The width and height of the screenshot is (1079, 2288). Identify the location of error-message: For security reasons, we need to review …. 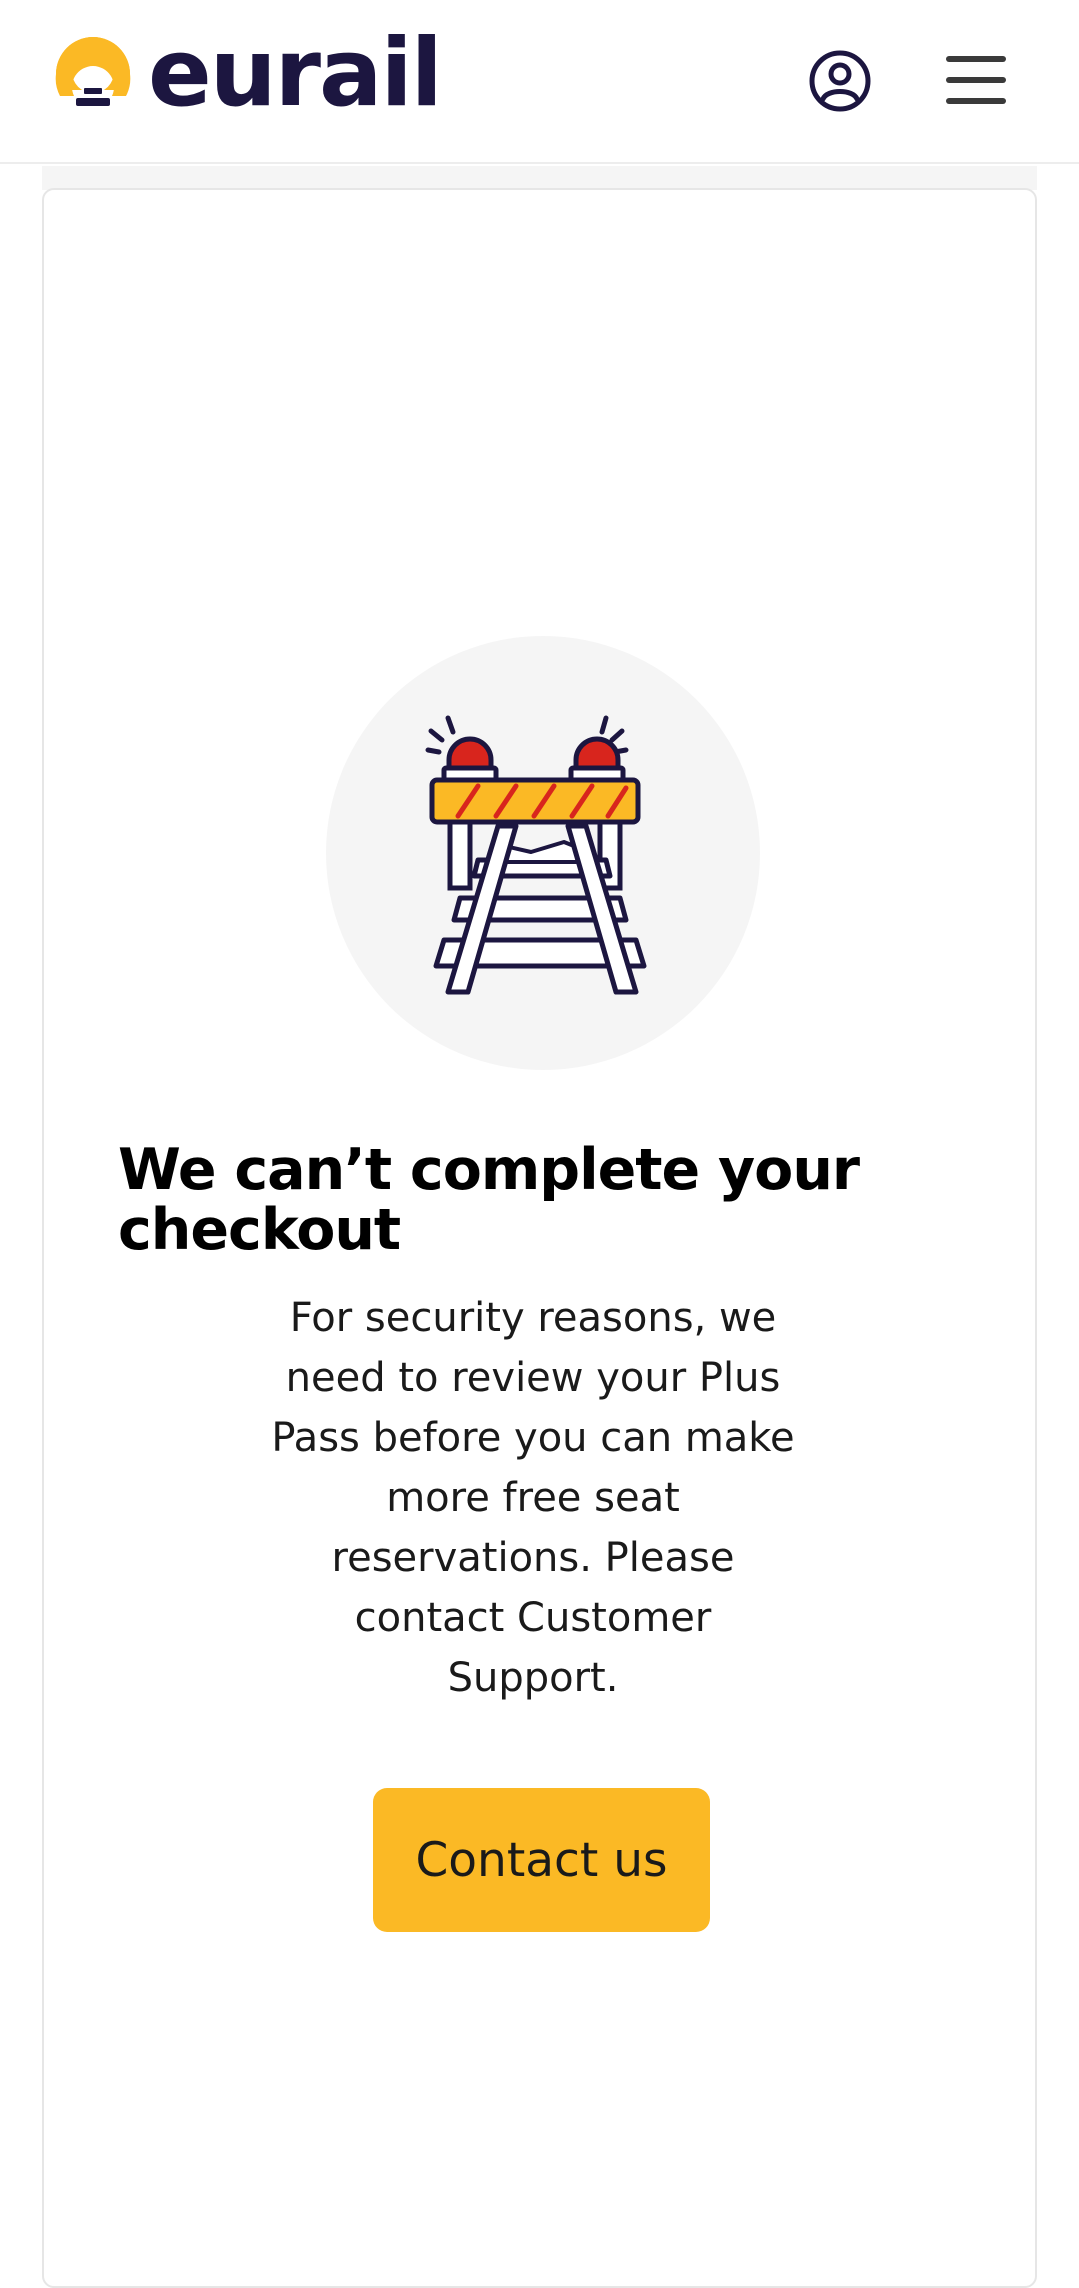
(533, 1498).